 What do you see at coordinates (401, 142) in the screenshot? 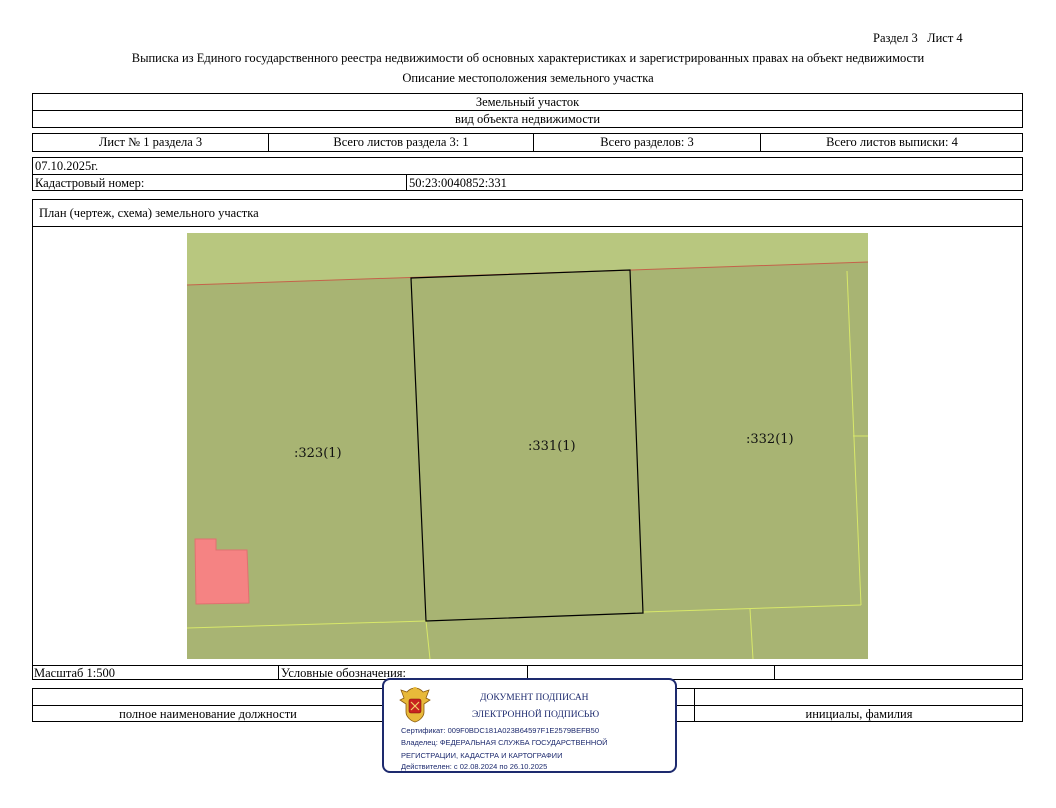
I see `total-sheets-section: Всего листов раздела 3: 1` at bounding box center [401, 142].